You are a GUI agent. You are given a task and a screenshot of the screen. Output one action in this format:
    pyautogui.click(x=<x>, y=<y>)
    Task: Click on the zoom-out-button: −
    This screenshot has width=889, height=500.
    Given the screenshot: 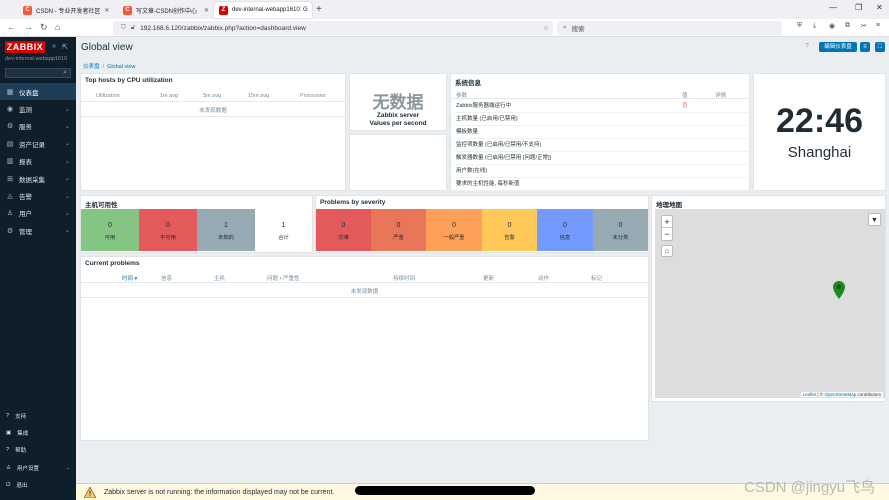 What is the action you would take?
    pyautogui.click(x=667, y=234)
    